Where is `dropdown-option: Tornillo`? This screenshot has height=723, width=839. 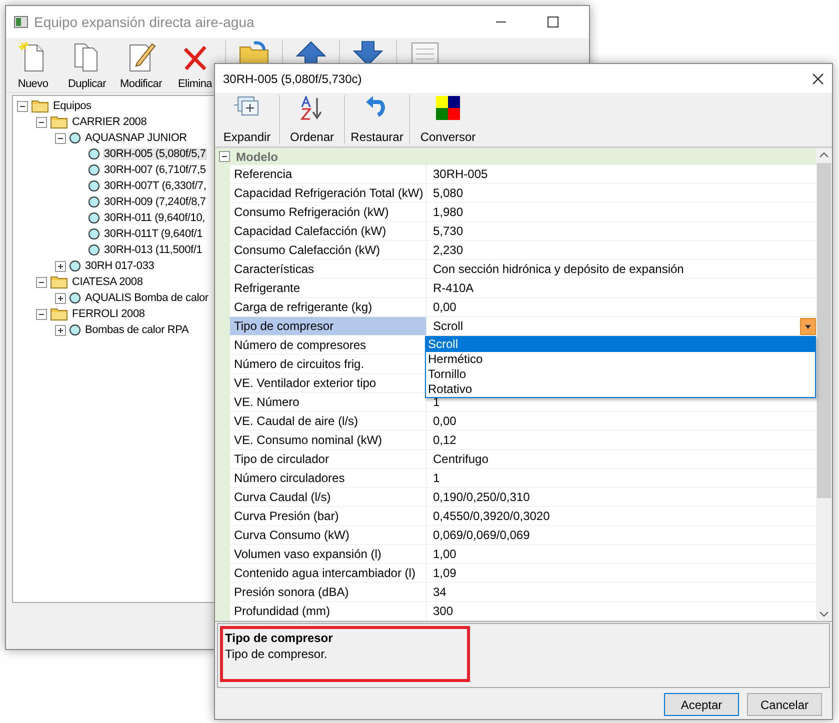 dropdown-option: Tornillo is located at coordinates (620, 374).